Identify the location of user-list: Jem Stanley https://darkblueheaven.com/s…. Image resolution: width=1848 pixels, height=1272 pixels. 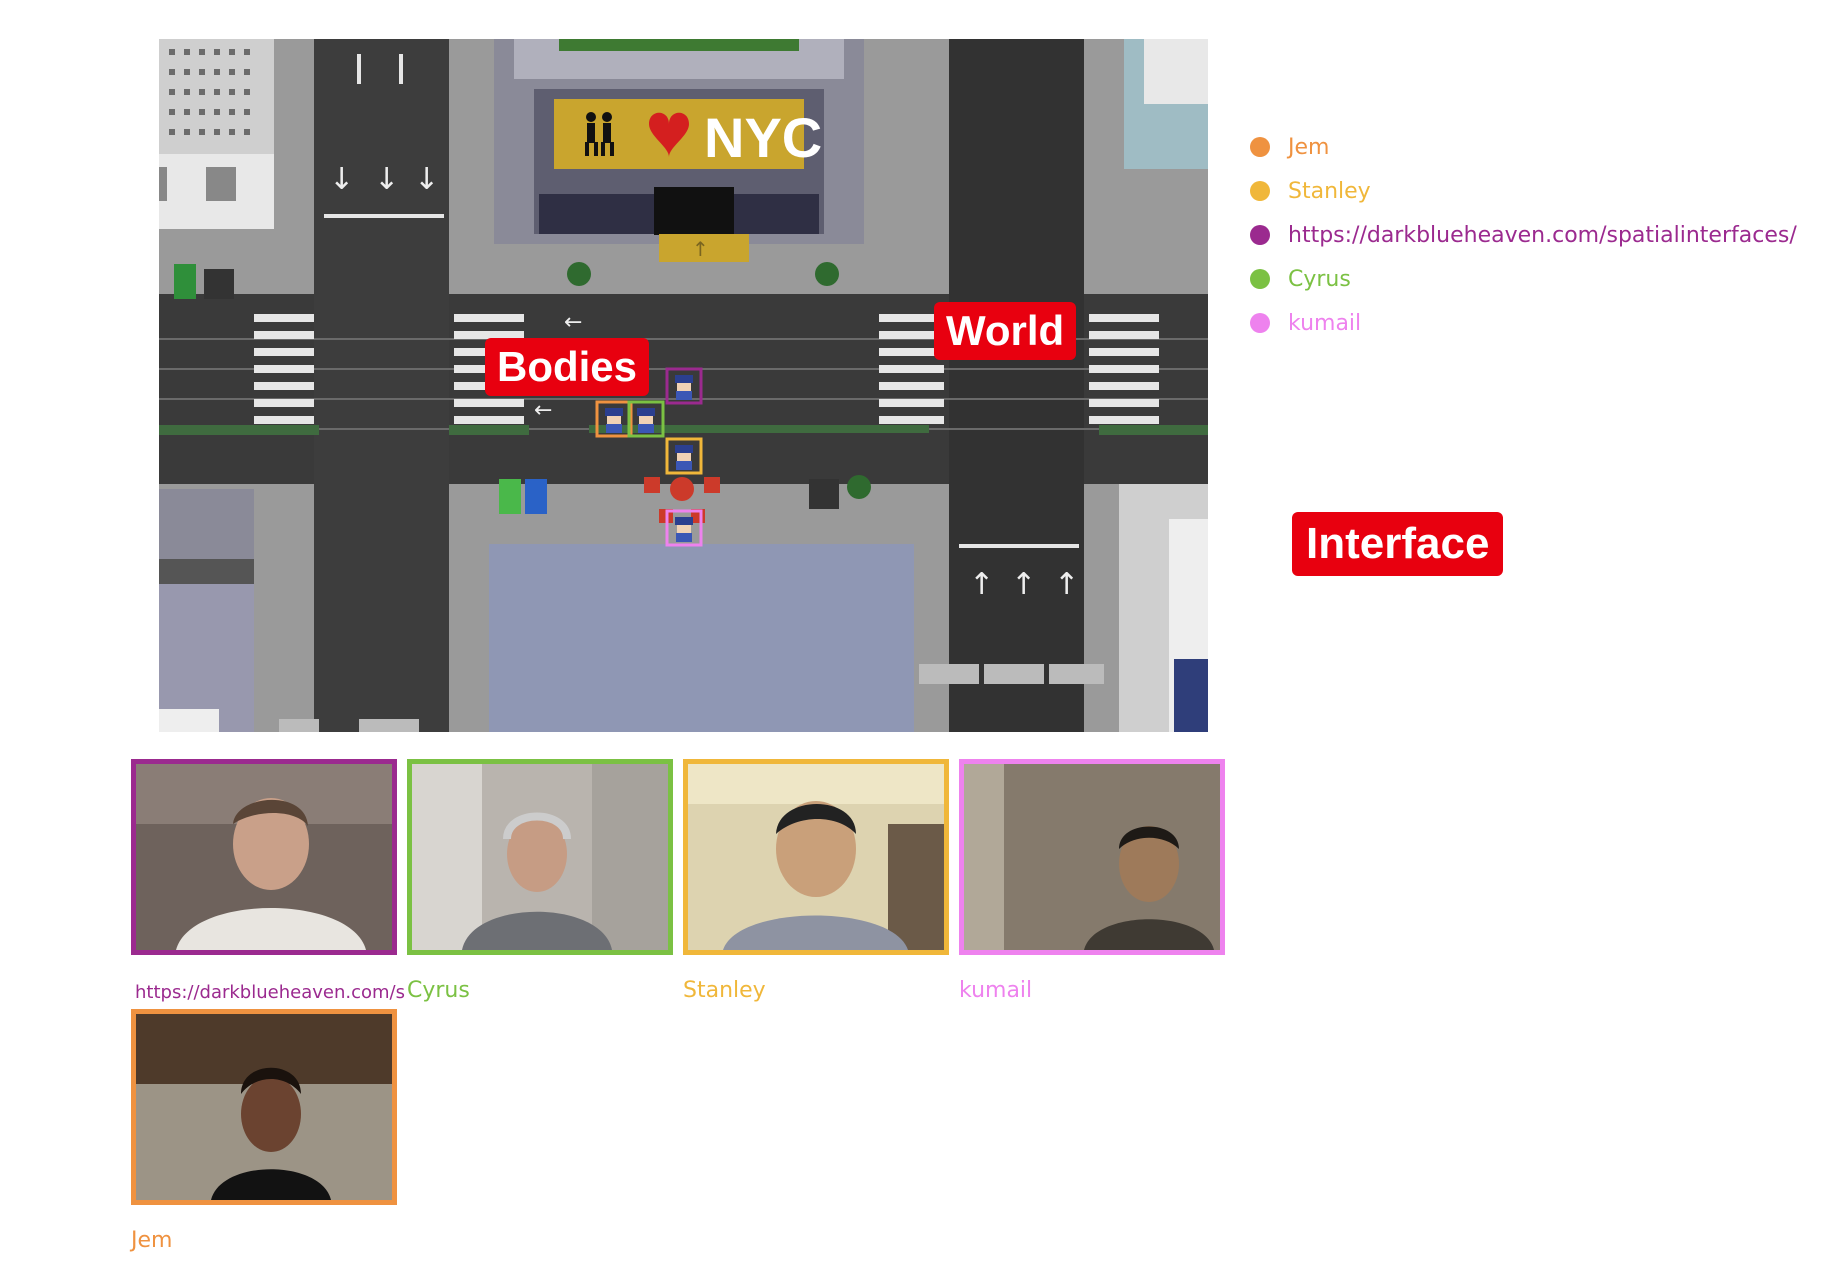
(1523, 235).